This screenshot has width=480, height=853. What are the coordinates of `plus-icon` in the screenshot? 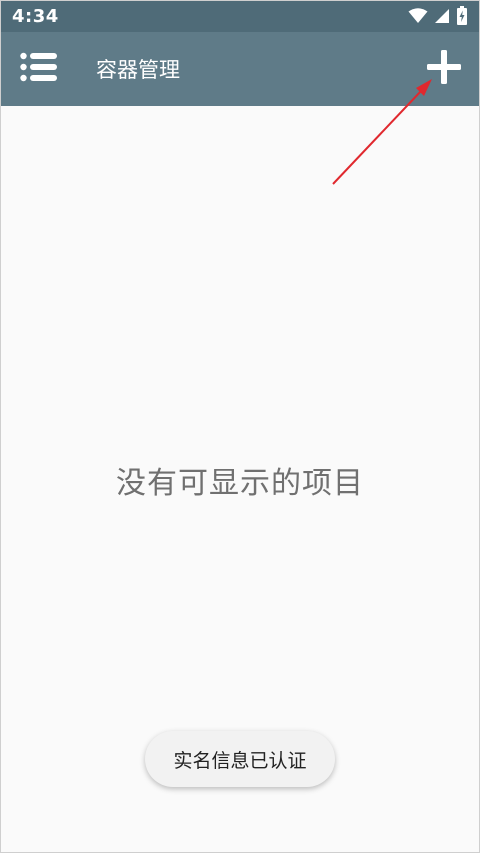 It's located at (444, 69).